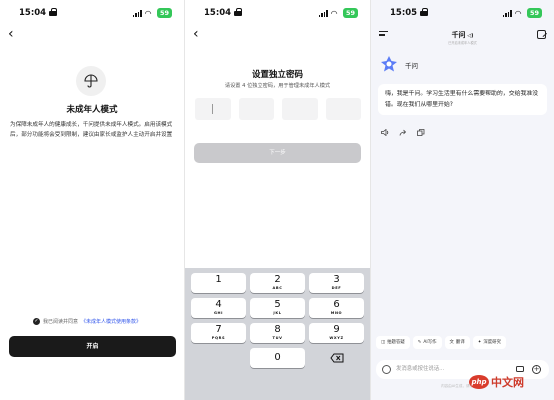 The width and height of the screenshot is (554, 400). Describe the element at coordinates (404, 13) in the screenshot. I see `status-time: 15:05` at that location.